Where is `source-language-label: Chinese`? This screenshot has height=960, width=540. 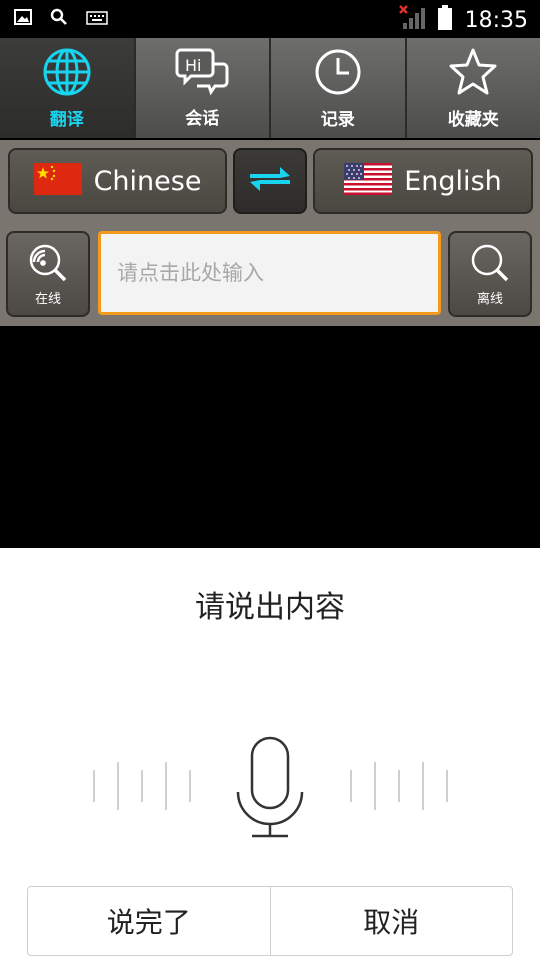
source-language-label: Chinese is located at coordinates (147, 181).